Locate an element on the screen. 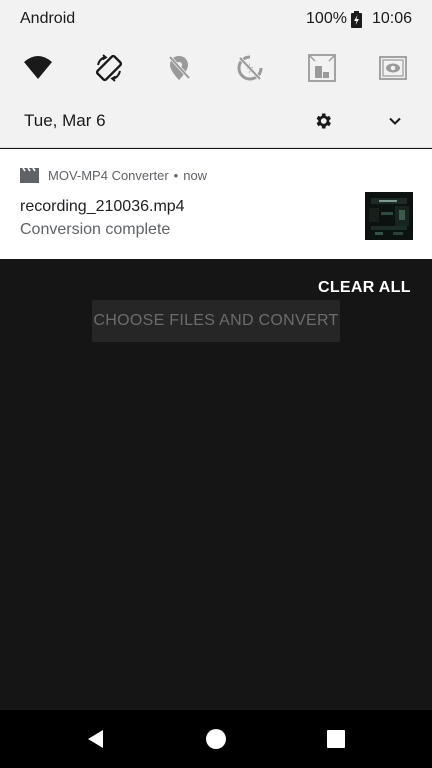  notification-app-name: MOV-MP4 Converter is located at coordinates (108, 175).